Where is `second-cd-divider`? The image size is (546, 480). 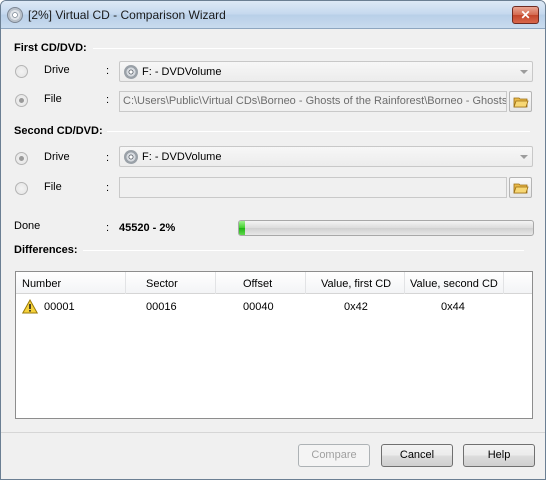
second-cd-divider is located at coordinates (318, 131).